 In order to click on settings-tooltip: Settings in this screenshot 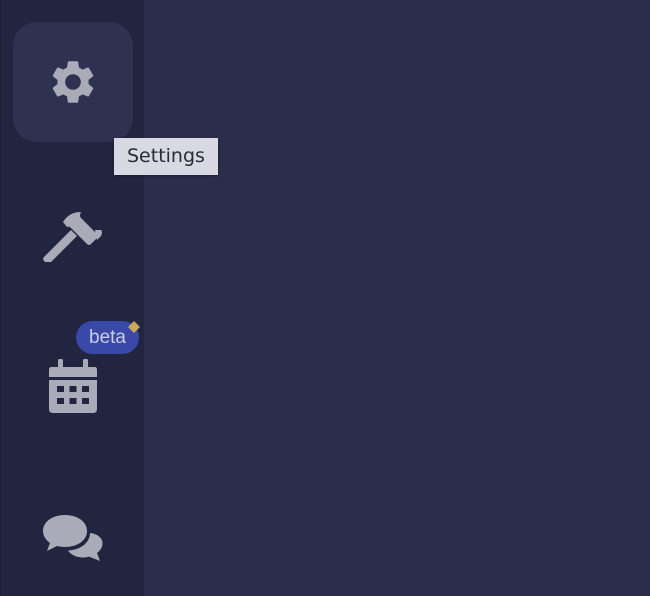, I will do `click(166, 156)`.